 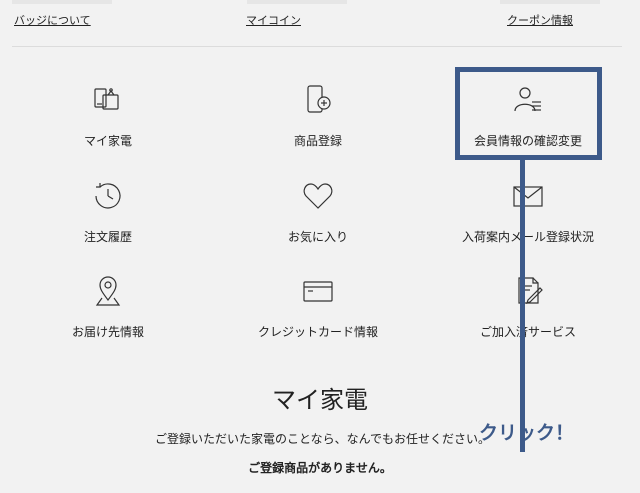 What do you see at coordinates (107, 141) in the screenshot?
I see `menu-item-label: マイ家電` at bounding box center [107, 141].